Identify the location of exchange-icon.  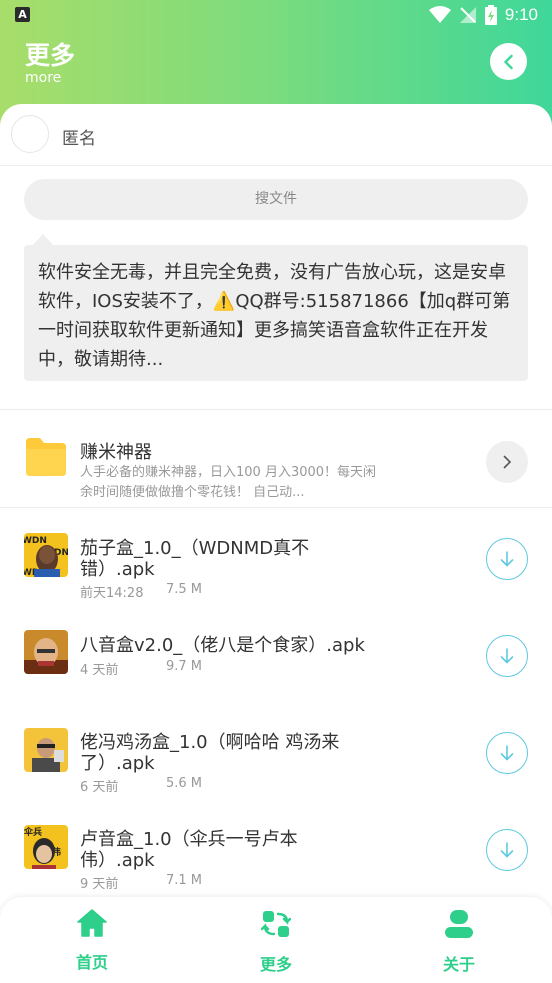
(276, 924).